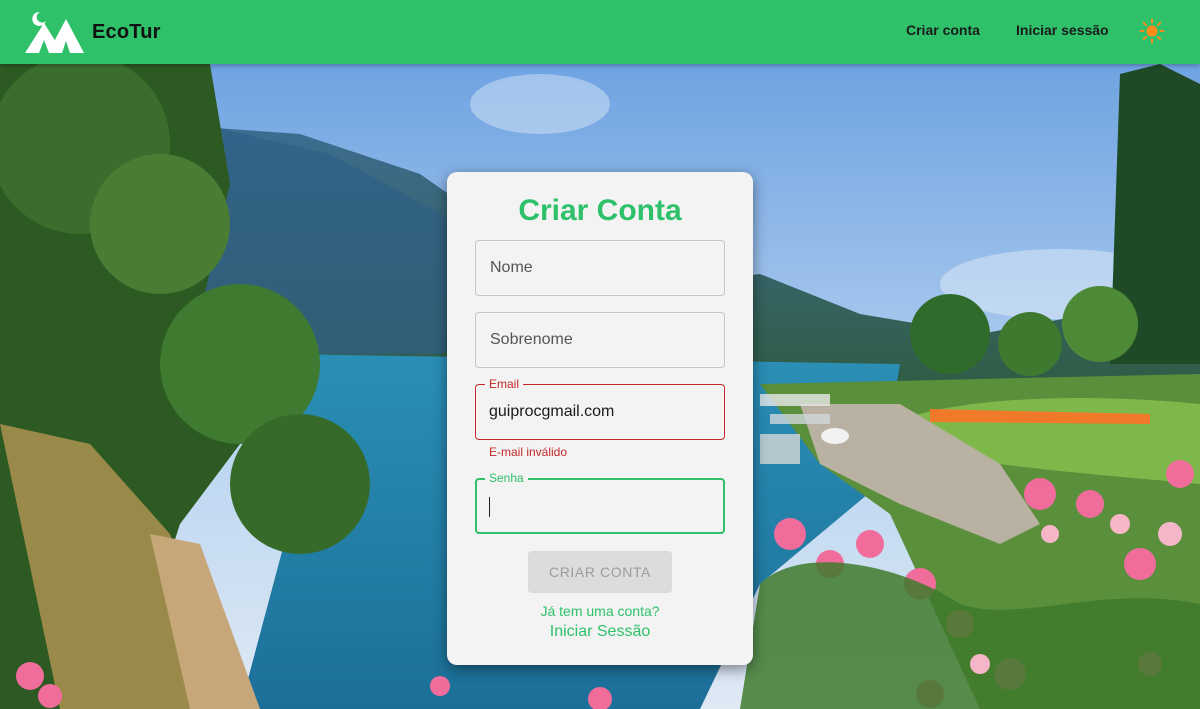 This screenshot has width=1200, height=709. Describe the element at coordinates (504, 384) in the screenshot. I see `email-label: Email` at that location.